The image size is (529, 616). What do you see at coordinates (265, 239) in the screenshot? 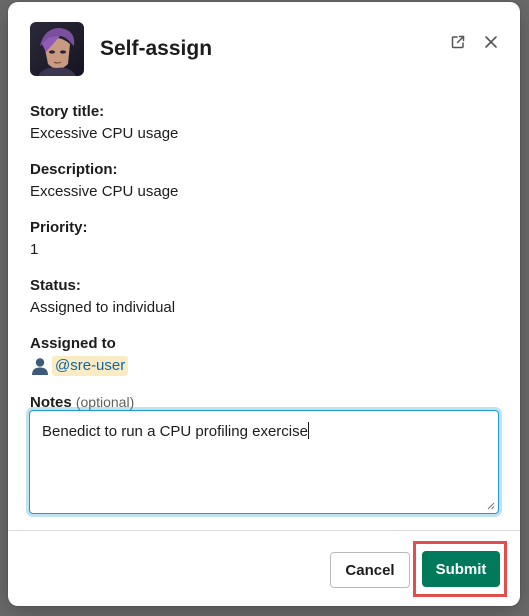
I see `priority-field: Priority: 1` at bounding box center [265, 239].